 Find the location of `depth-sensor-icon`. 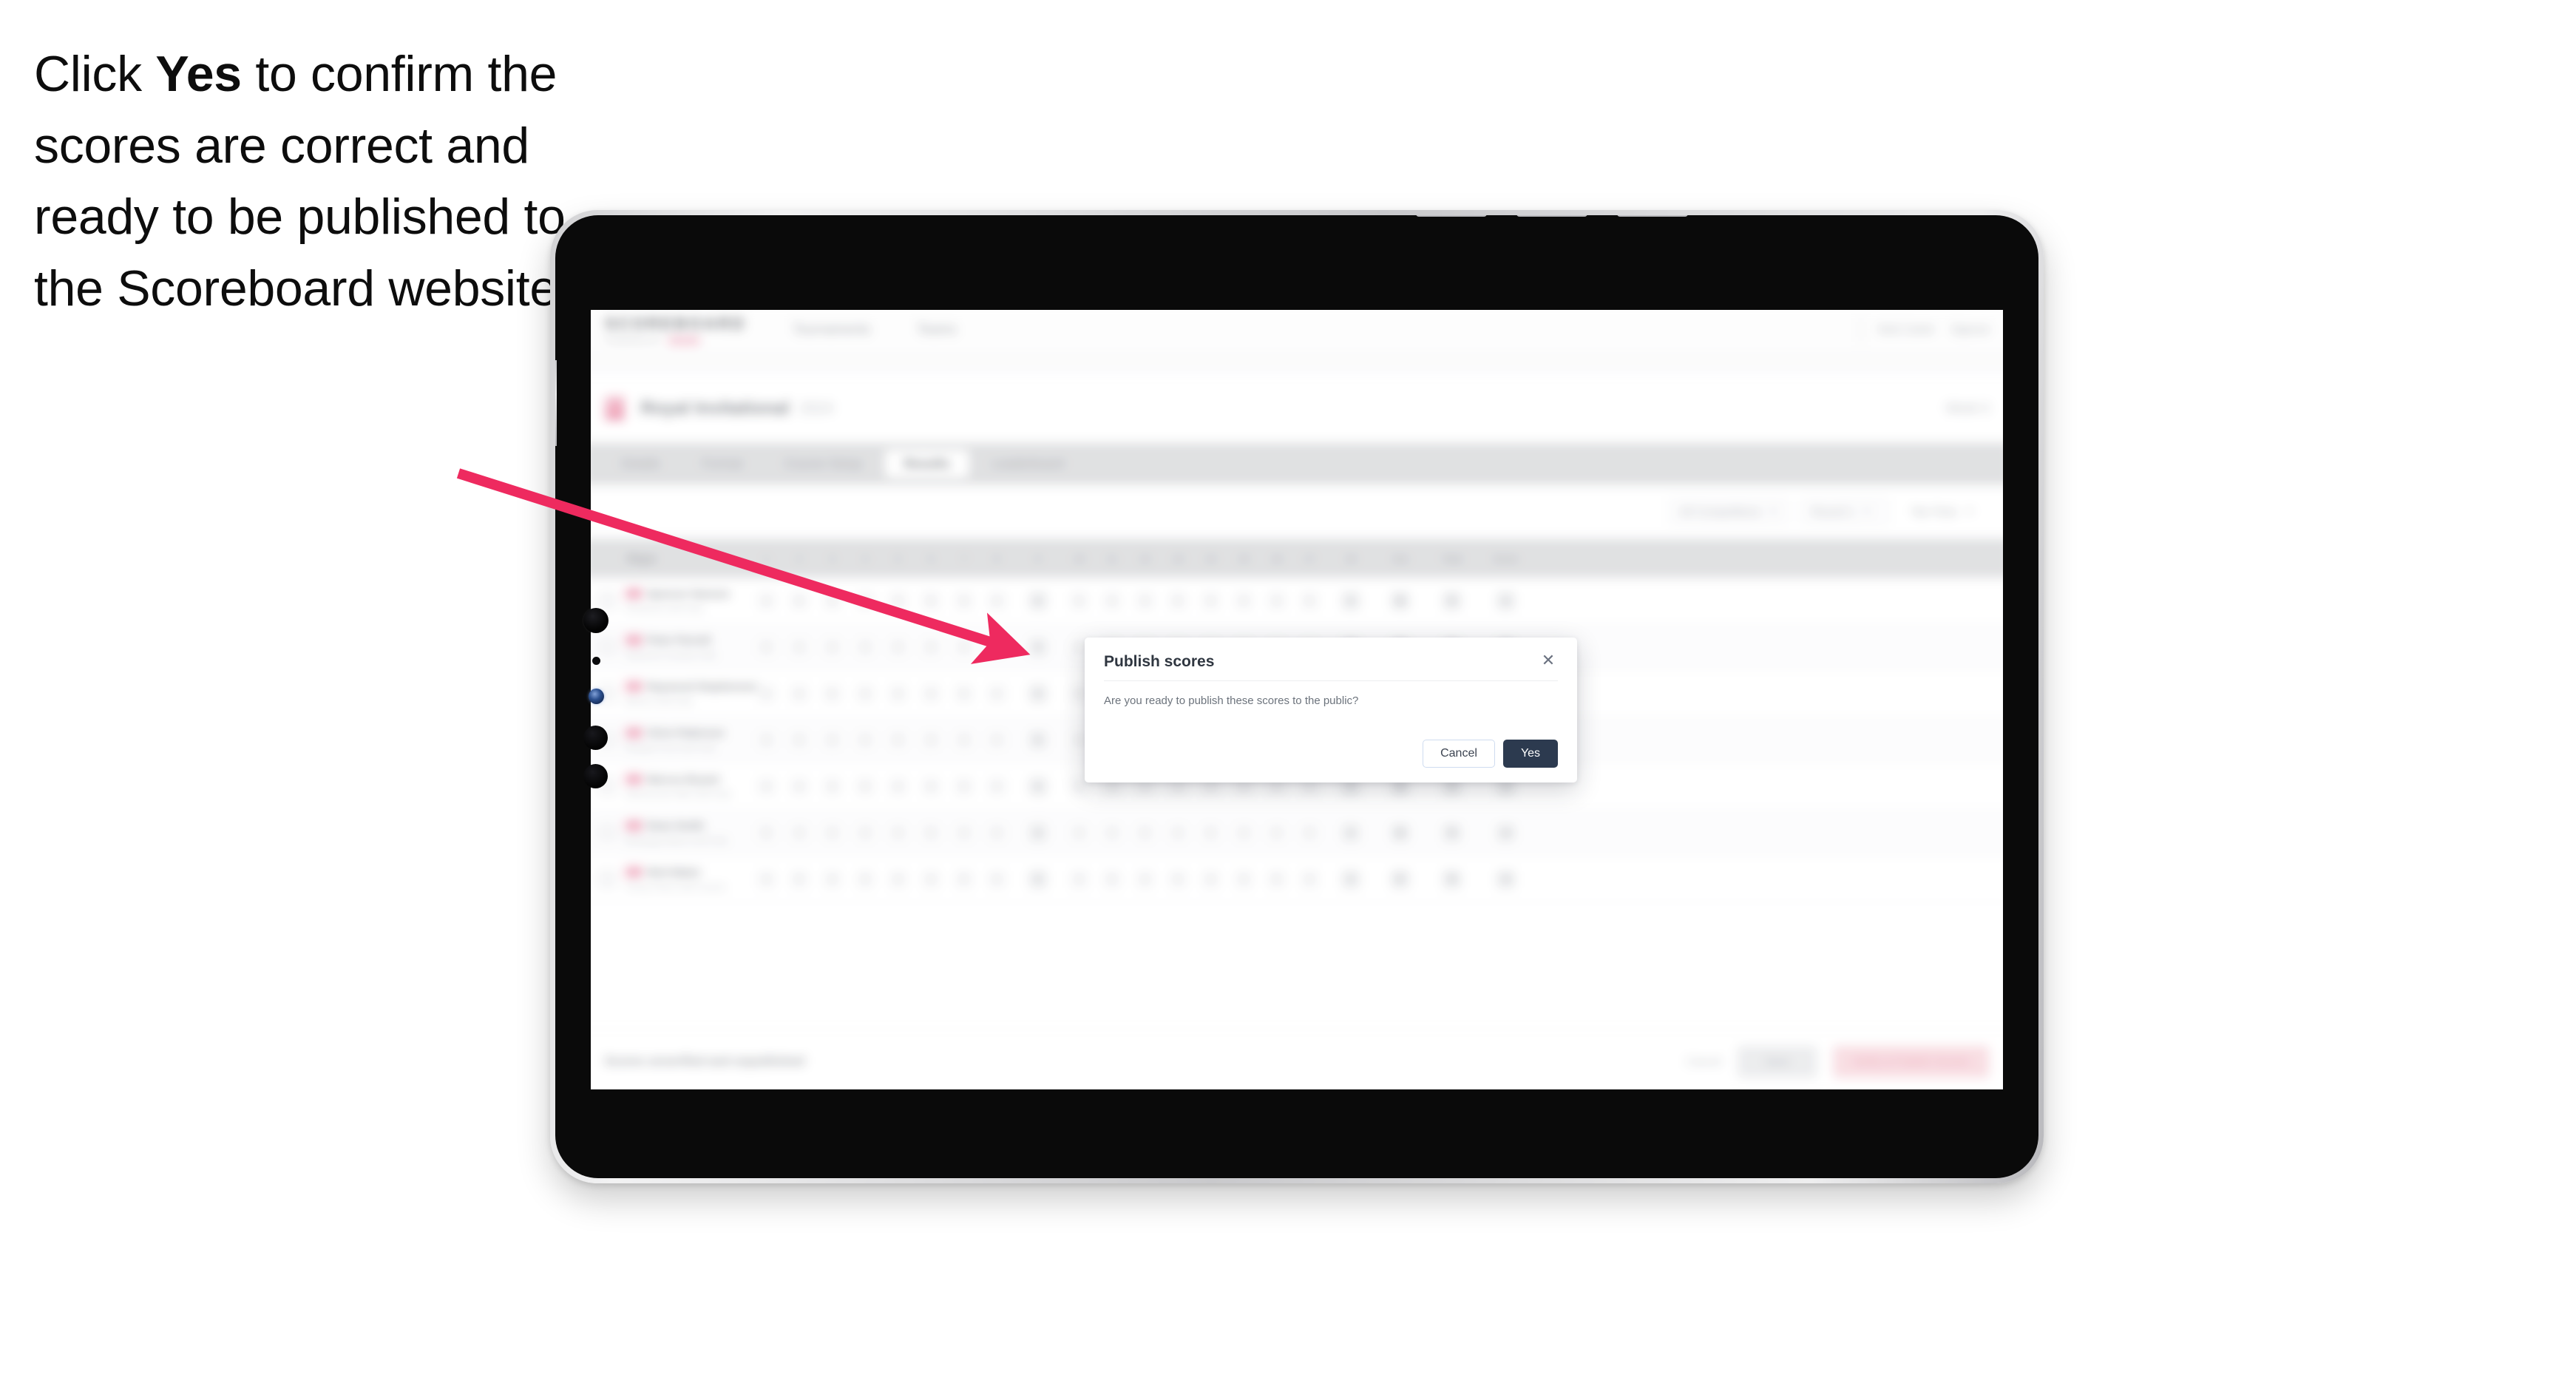

depth-sensor-icon is located at coordinates (595, 738).